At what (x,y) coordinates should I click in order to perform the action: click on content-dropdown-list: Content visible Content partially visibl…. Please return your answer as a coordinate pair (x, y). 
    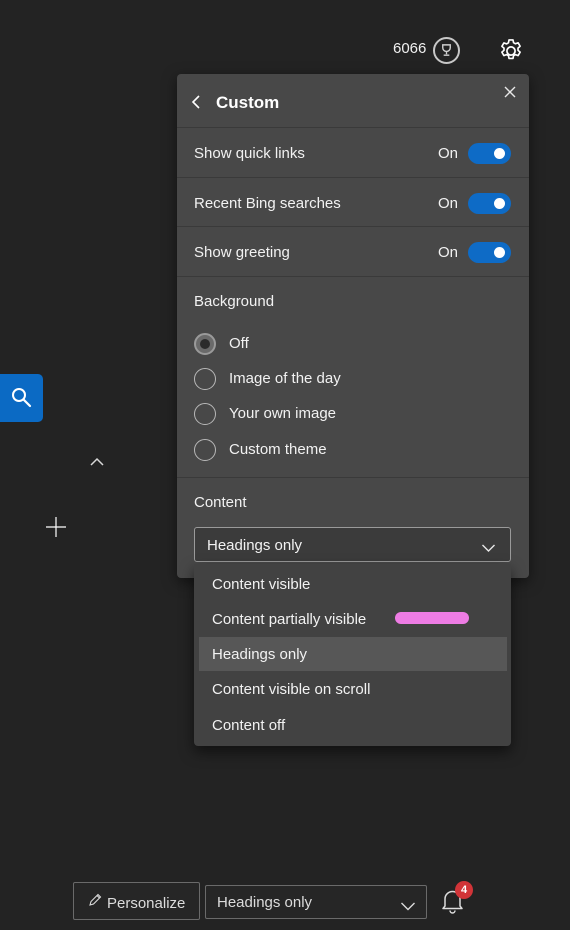
    Looking at the image, I should click on (352, 655).